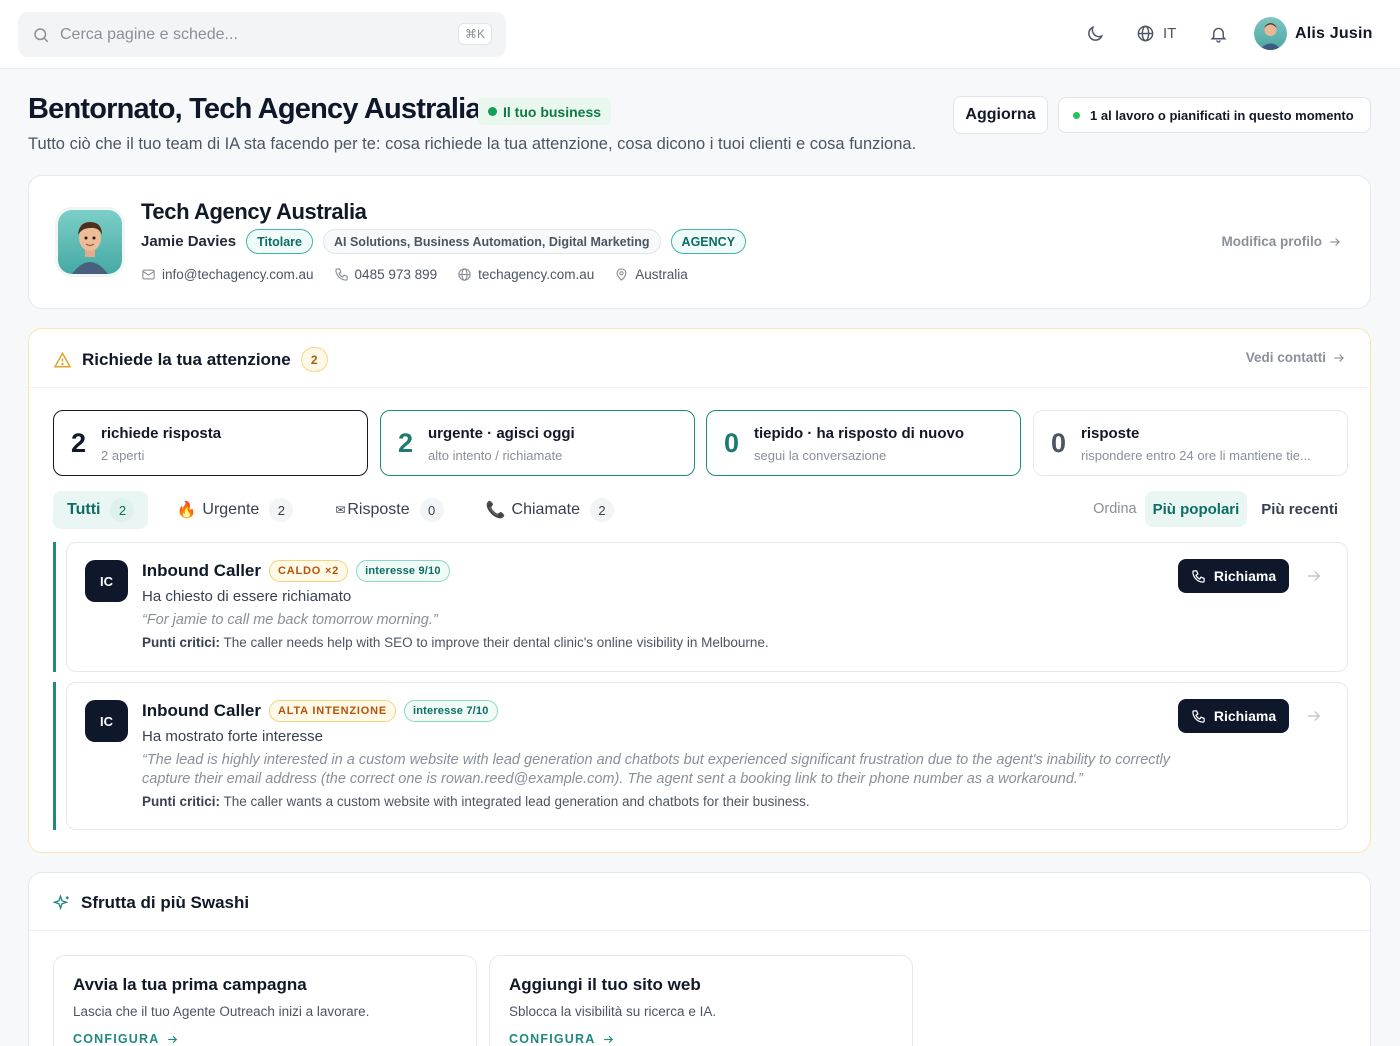 The width and height of the screenshot is (1400, 1046). What do you see at coordinates (186, 510) in the screenshot?
I see `fire-icon: 🔥` at bounding box center [186, 510].